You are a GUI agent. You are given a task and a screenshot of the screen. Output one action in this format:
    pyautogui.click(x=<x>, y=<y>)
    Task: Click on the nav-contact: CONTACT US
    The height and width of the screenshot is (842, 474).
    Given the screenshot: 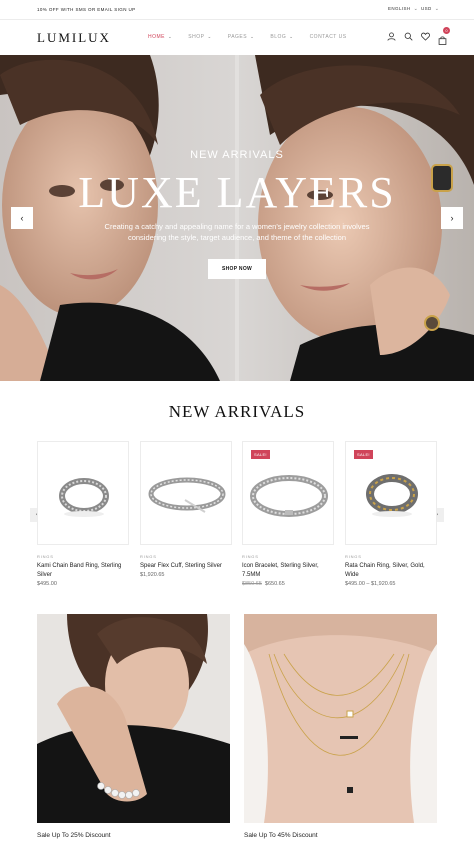 What is the action you would take?
    pyautogui.click(x=328, y=37)
    